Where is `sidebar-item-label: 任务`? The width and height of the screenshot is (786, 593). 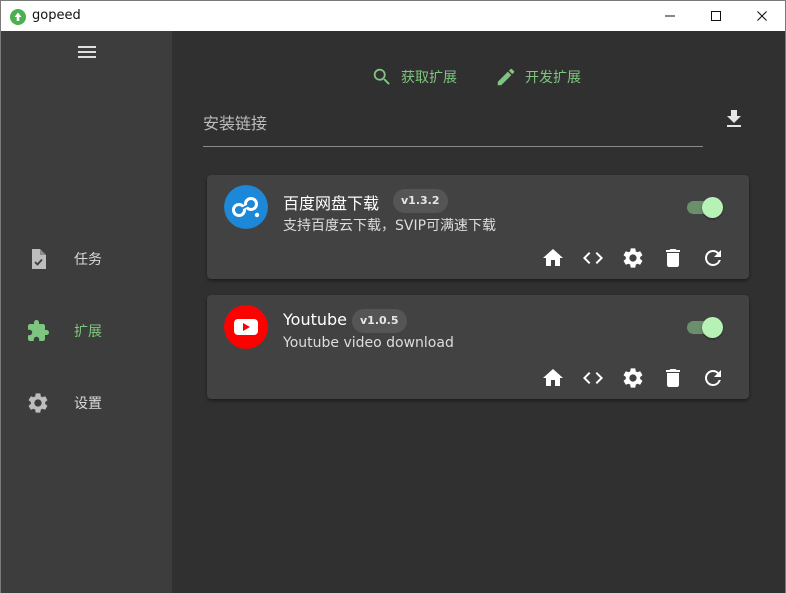
sidebar-item-label: 任务 is located at coordinates (88, 260).